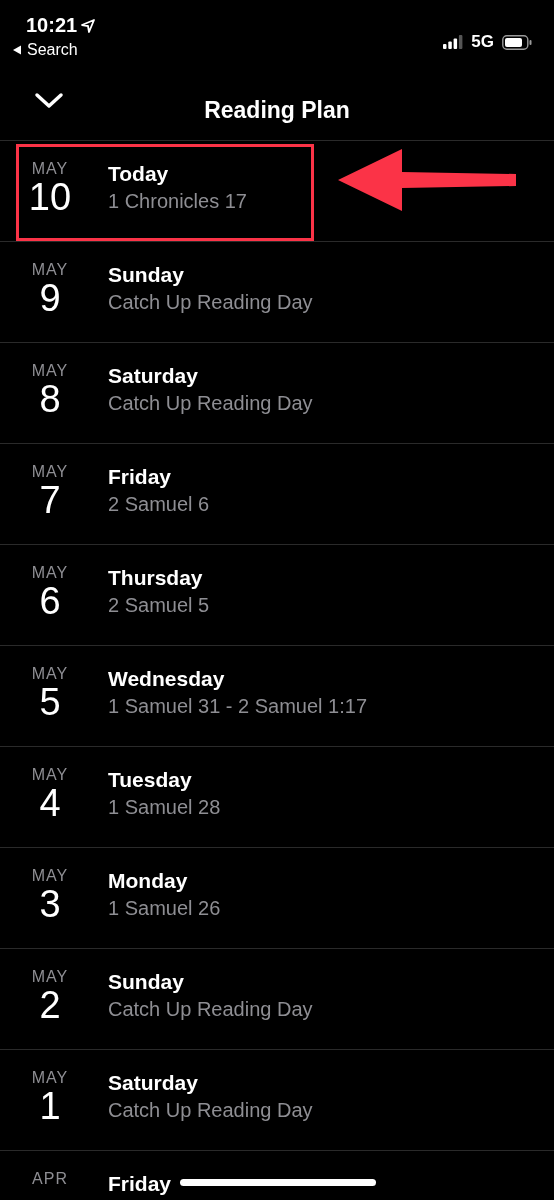 The height and width of the screenshot is (1200, 554). I want to click on day-number: 2, so click(50, 1005).